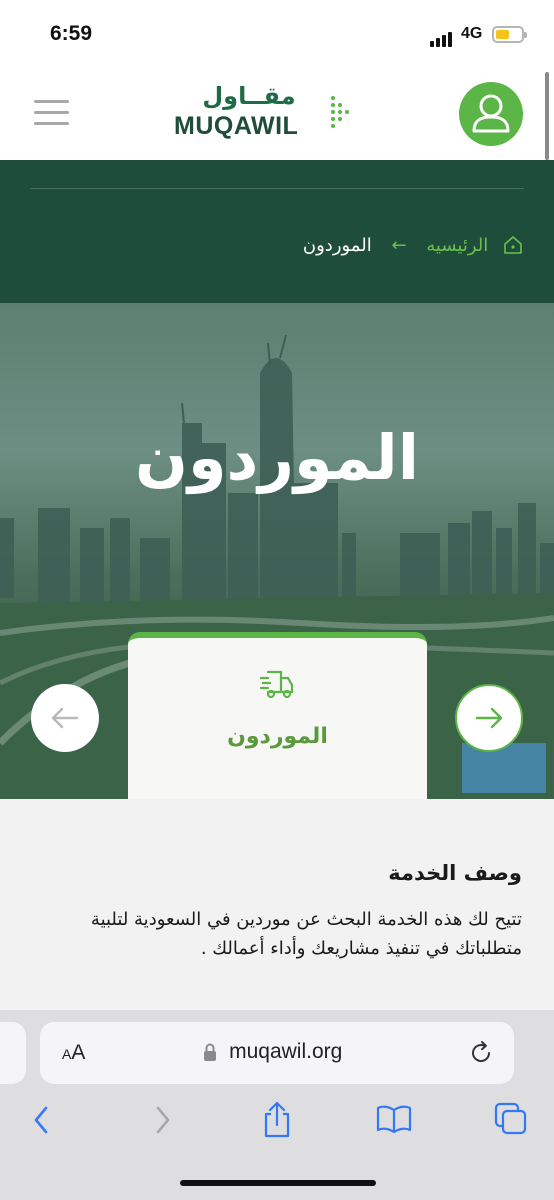 The image size is (554, 1200). What do you see at coordinates (236, 126) in the screenshot?
I see `logo-english-text: MUQAWIL` at bounding box center [236, 126].